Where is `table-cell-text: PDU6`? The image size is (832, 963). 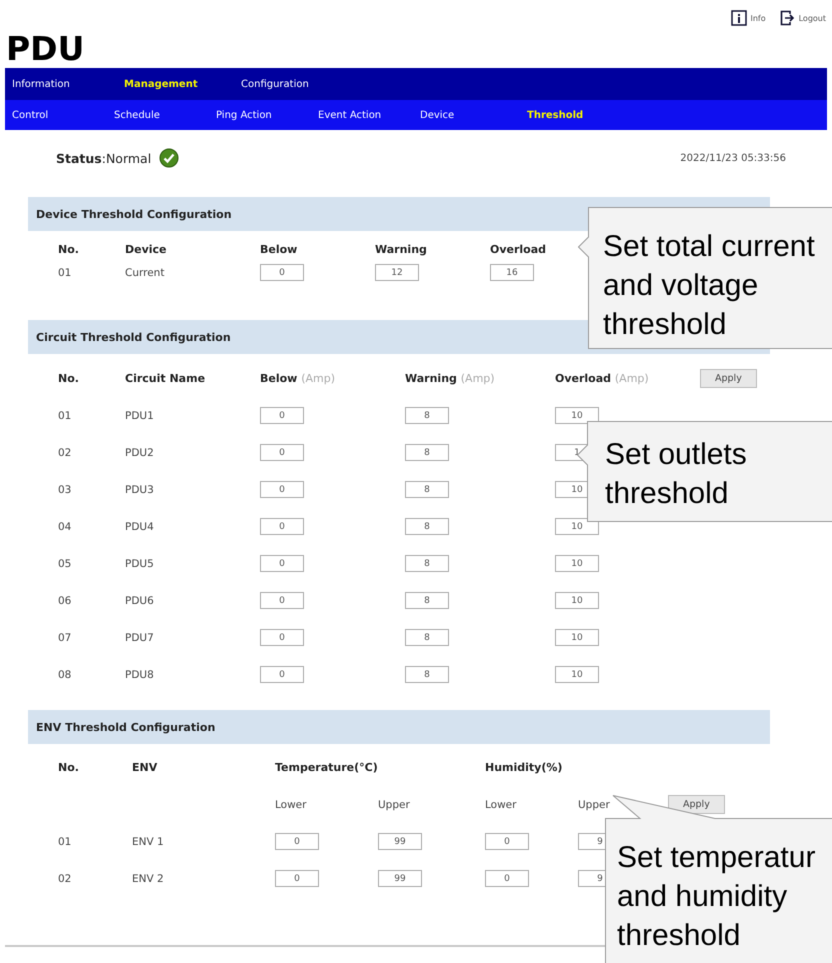 table-cell-text: PDU6 is located at coordinates (140, 600).